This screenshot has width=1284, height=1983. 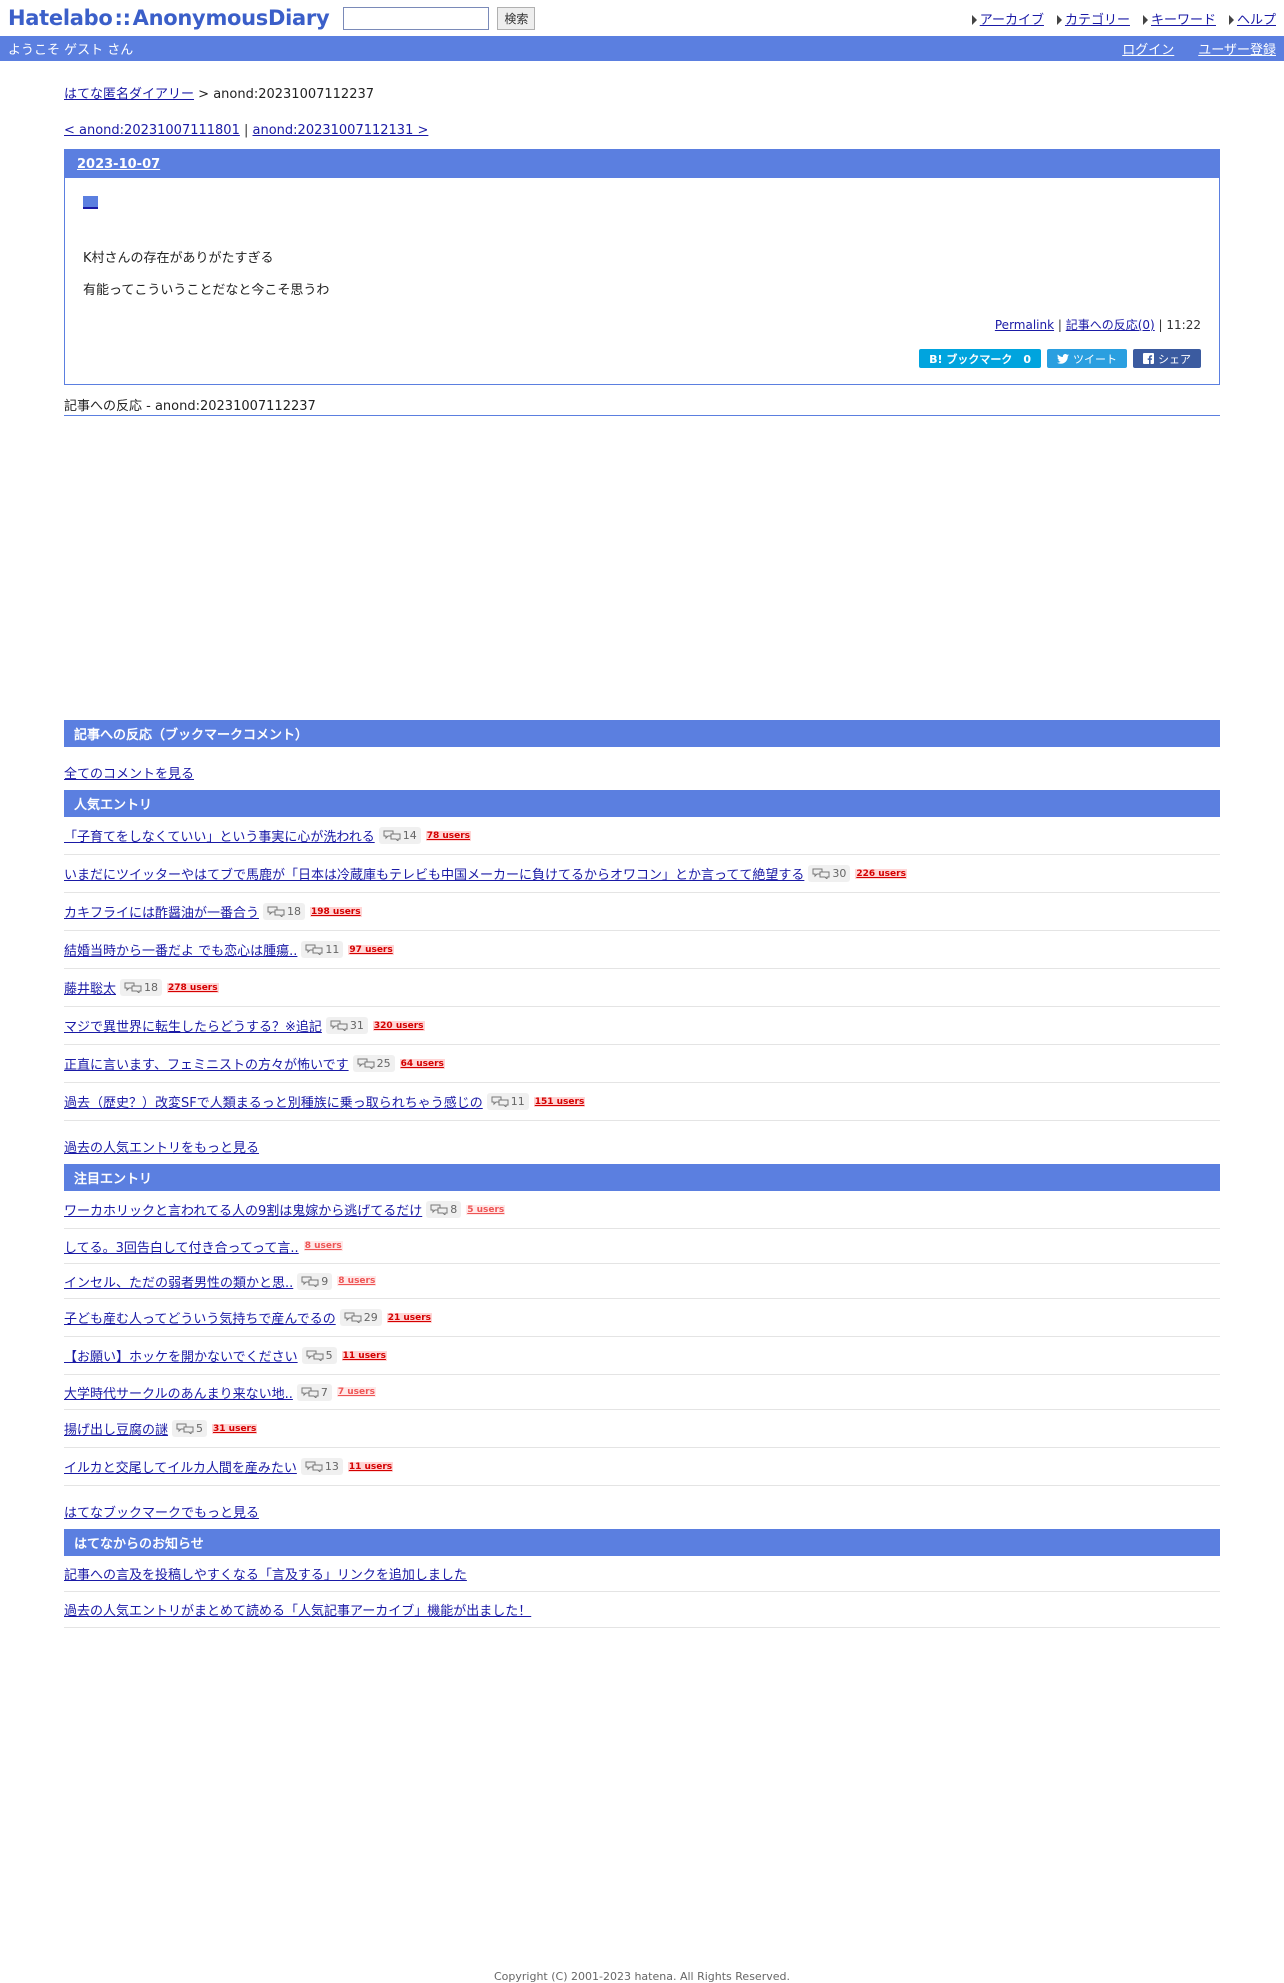 I want to click on entry-date-header: 2023-10-07, so click(x=642, y=164).